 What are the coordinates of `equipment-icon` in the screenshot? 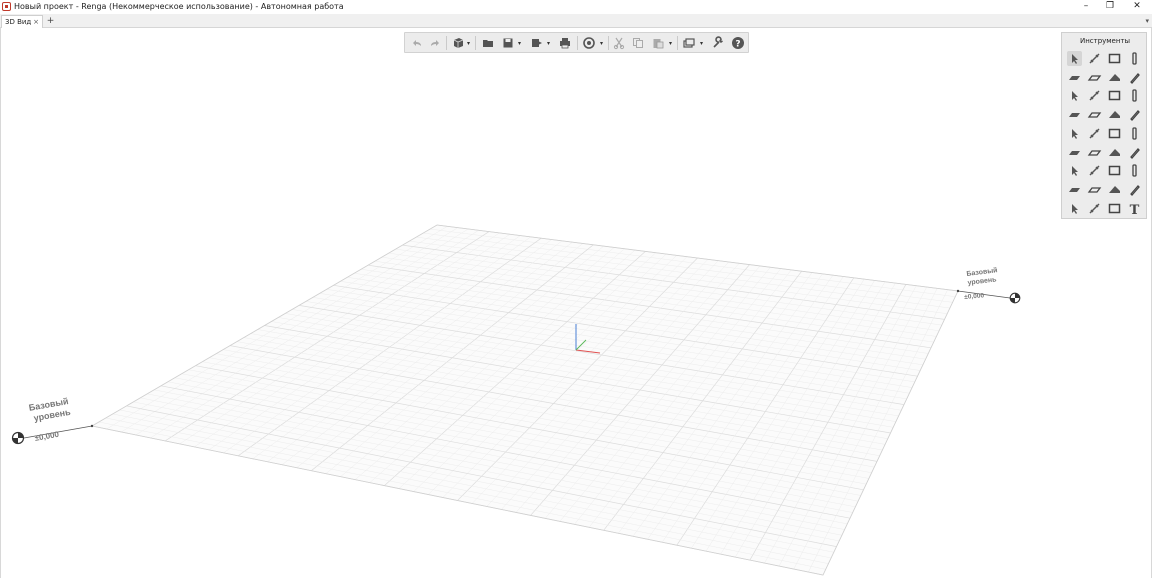 It's located at (1074, 133).